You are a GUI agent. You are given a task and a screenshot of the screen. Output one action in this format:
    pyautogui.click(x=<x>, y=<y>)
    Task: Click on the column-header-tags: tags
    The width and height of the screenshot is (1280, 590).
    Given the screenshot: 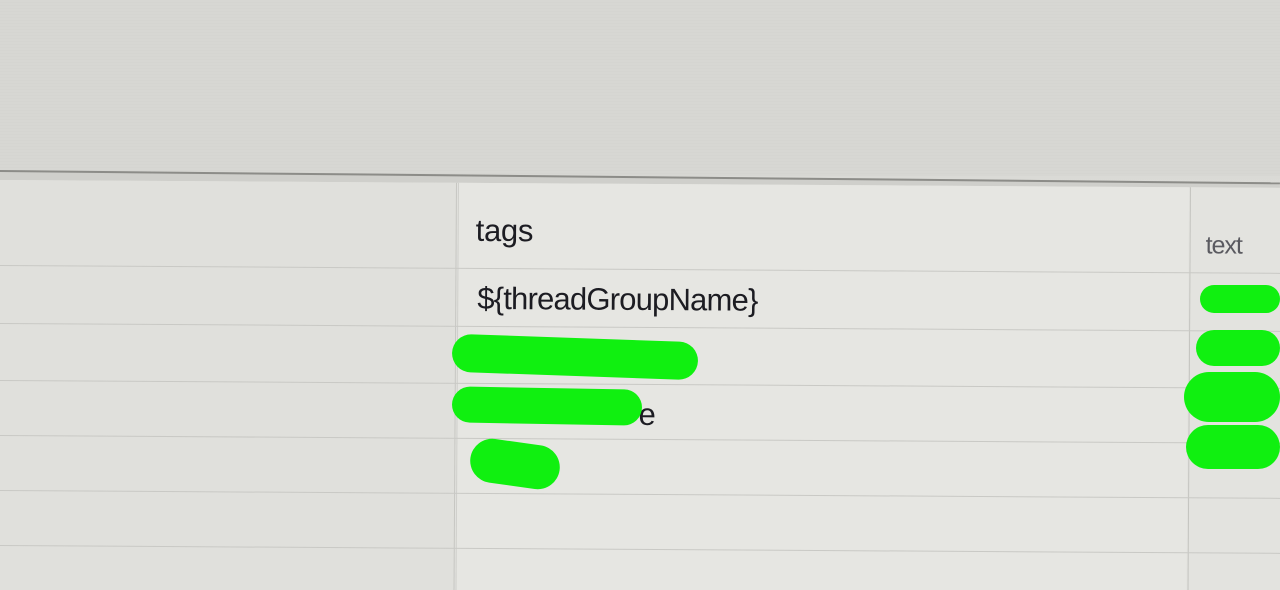 What is the action you would take?
    pyautogui.click(x=505, y=231)
    